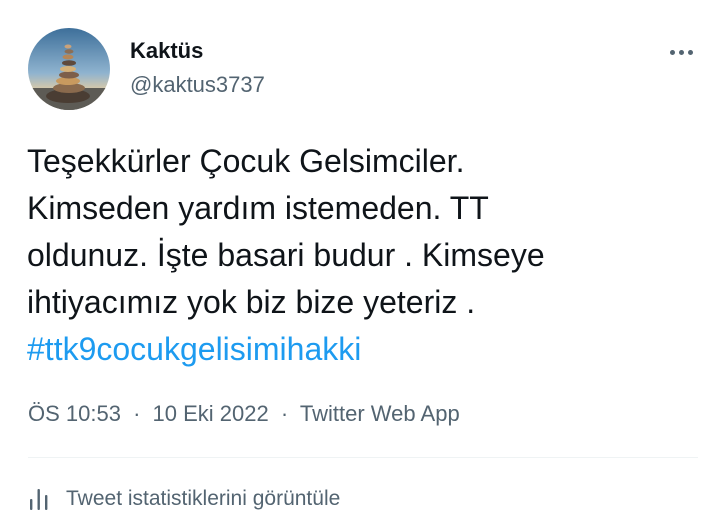 This screenshot has width=720, height=529. I want to click on author-block: Kaktüs @kaktus3737, so click(197, 68).